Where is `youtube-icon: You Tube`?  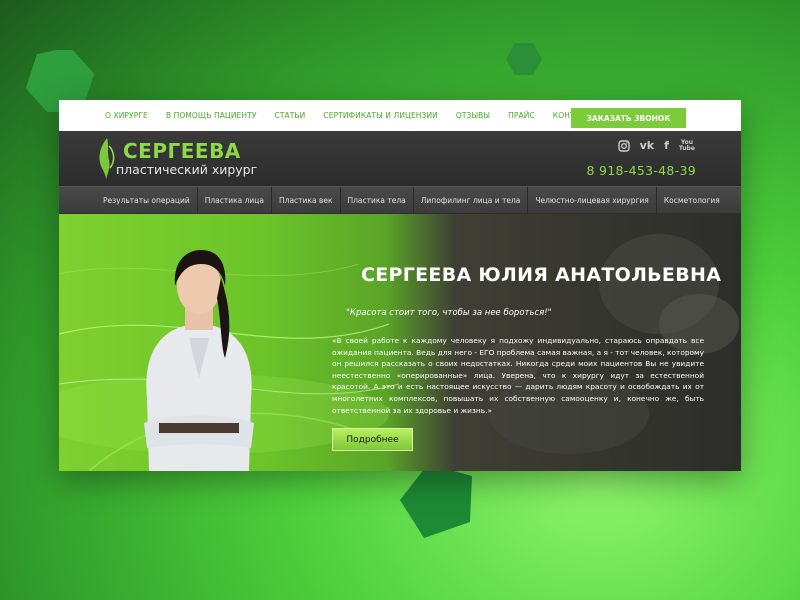 youtube-icon: You Tube is located at coordinates (687, 145).